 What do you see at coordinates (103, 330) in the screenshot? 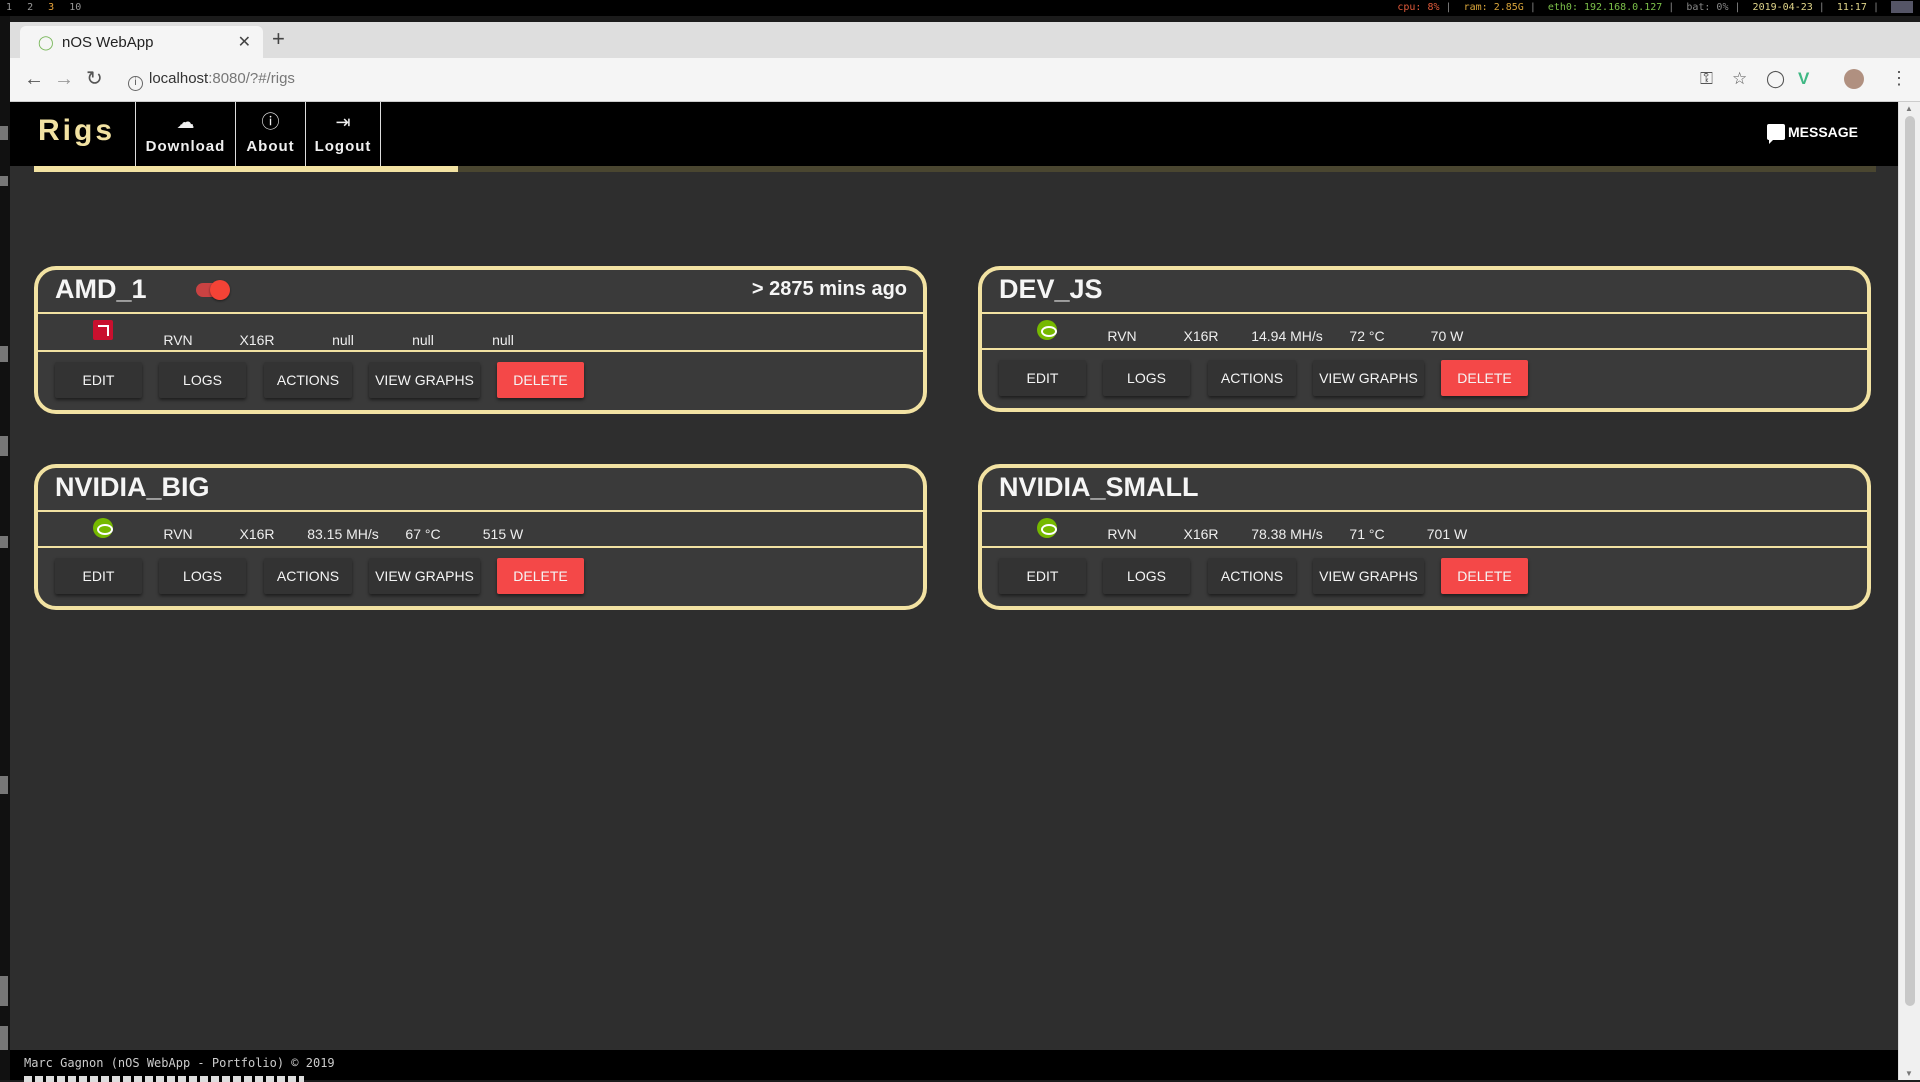
I see `amd-icon` at bounding box center [103, 330].